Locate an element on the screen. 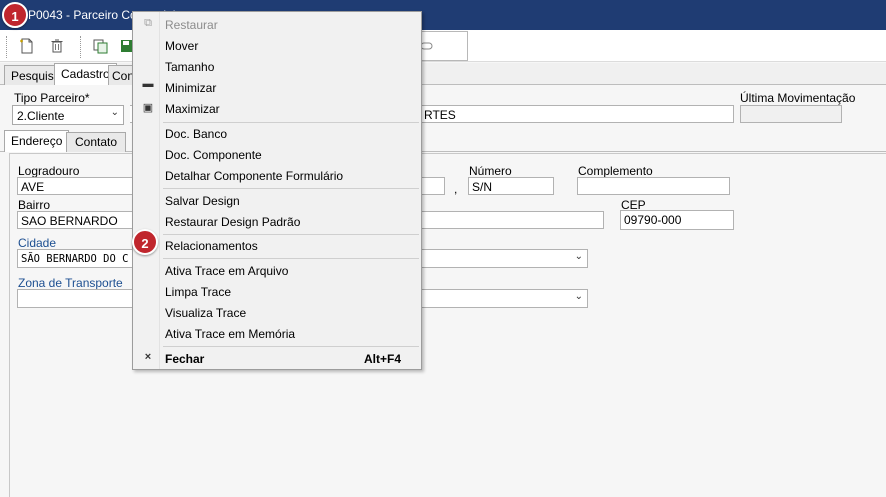 This screenshot has height=497, width=886. link-icon is located at coordinates (427, 46).